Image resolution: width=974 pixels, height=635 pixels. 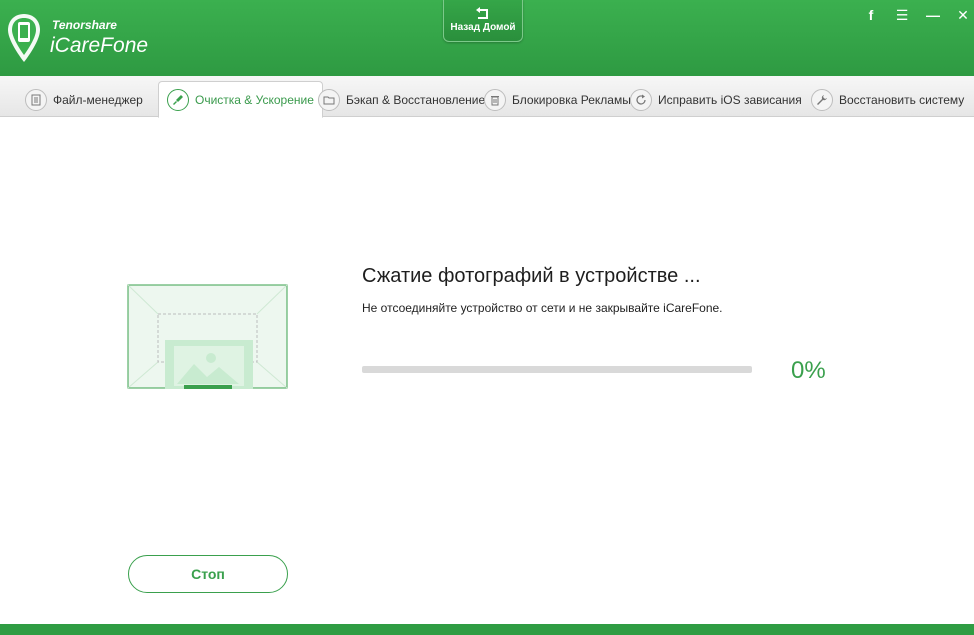 I want to click on tab-label: Бэкап & Восстановление, so click(x=416, y=99).